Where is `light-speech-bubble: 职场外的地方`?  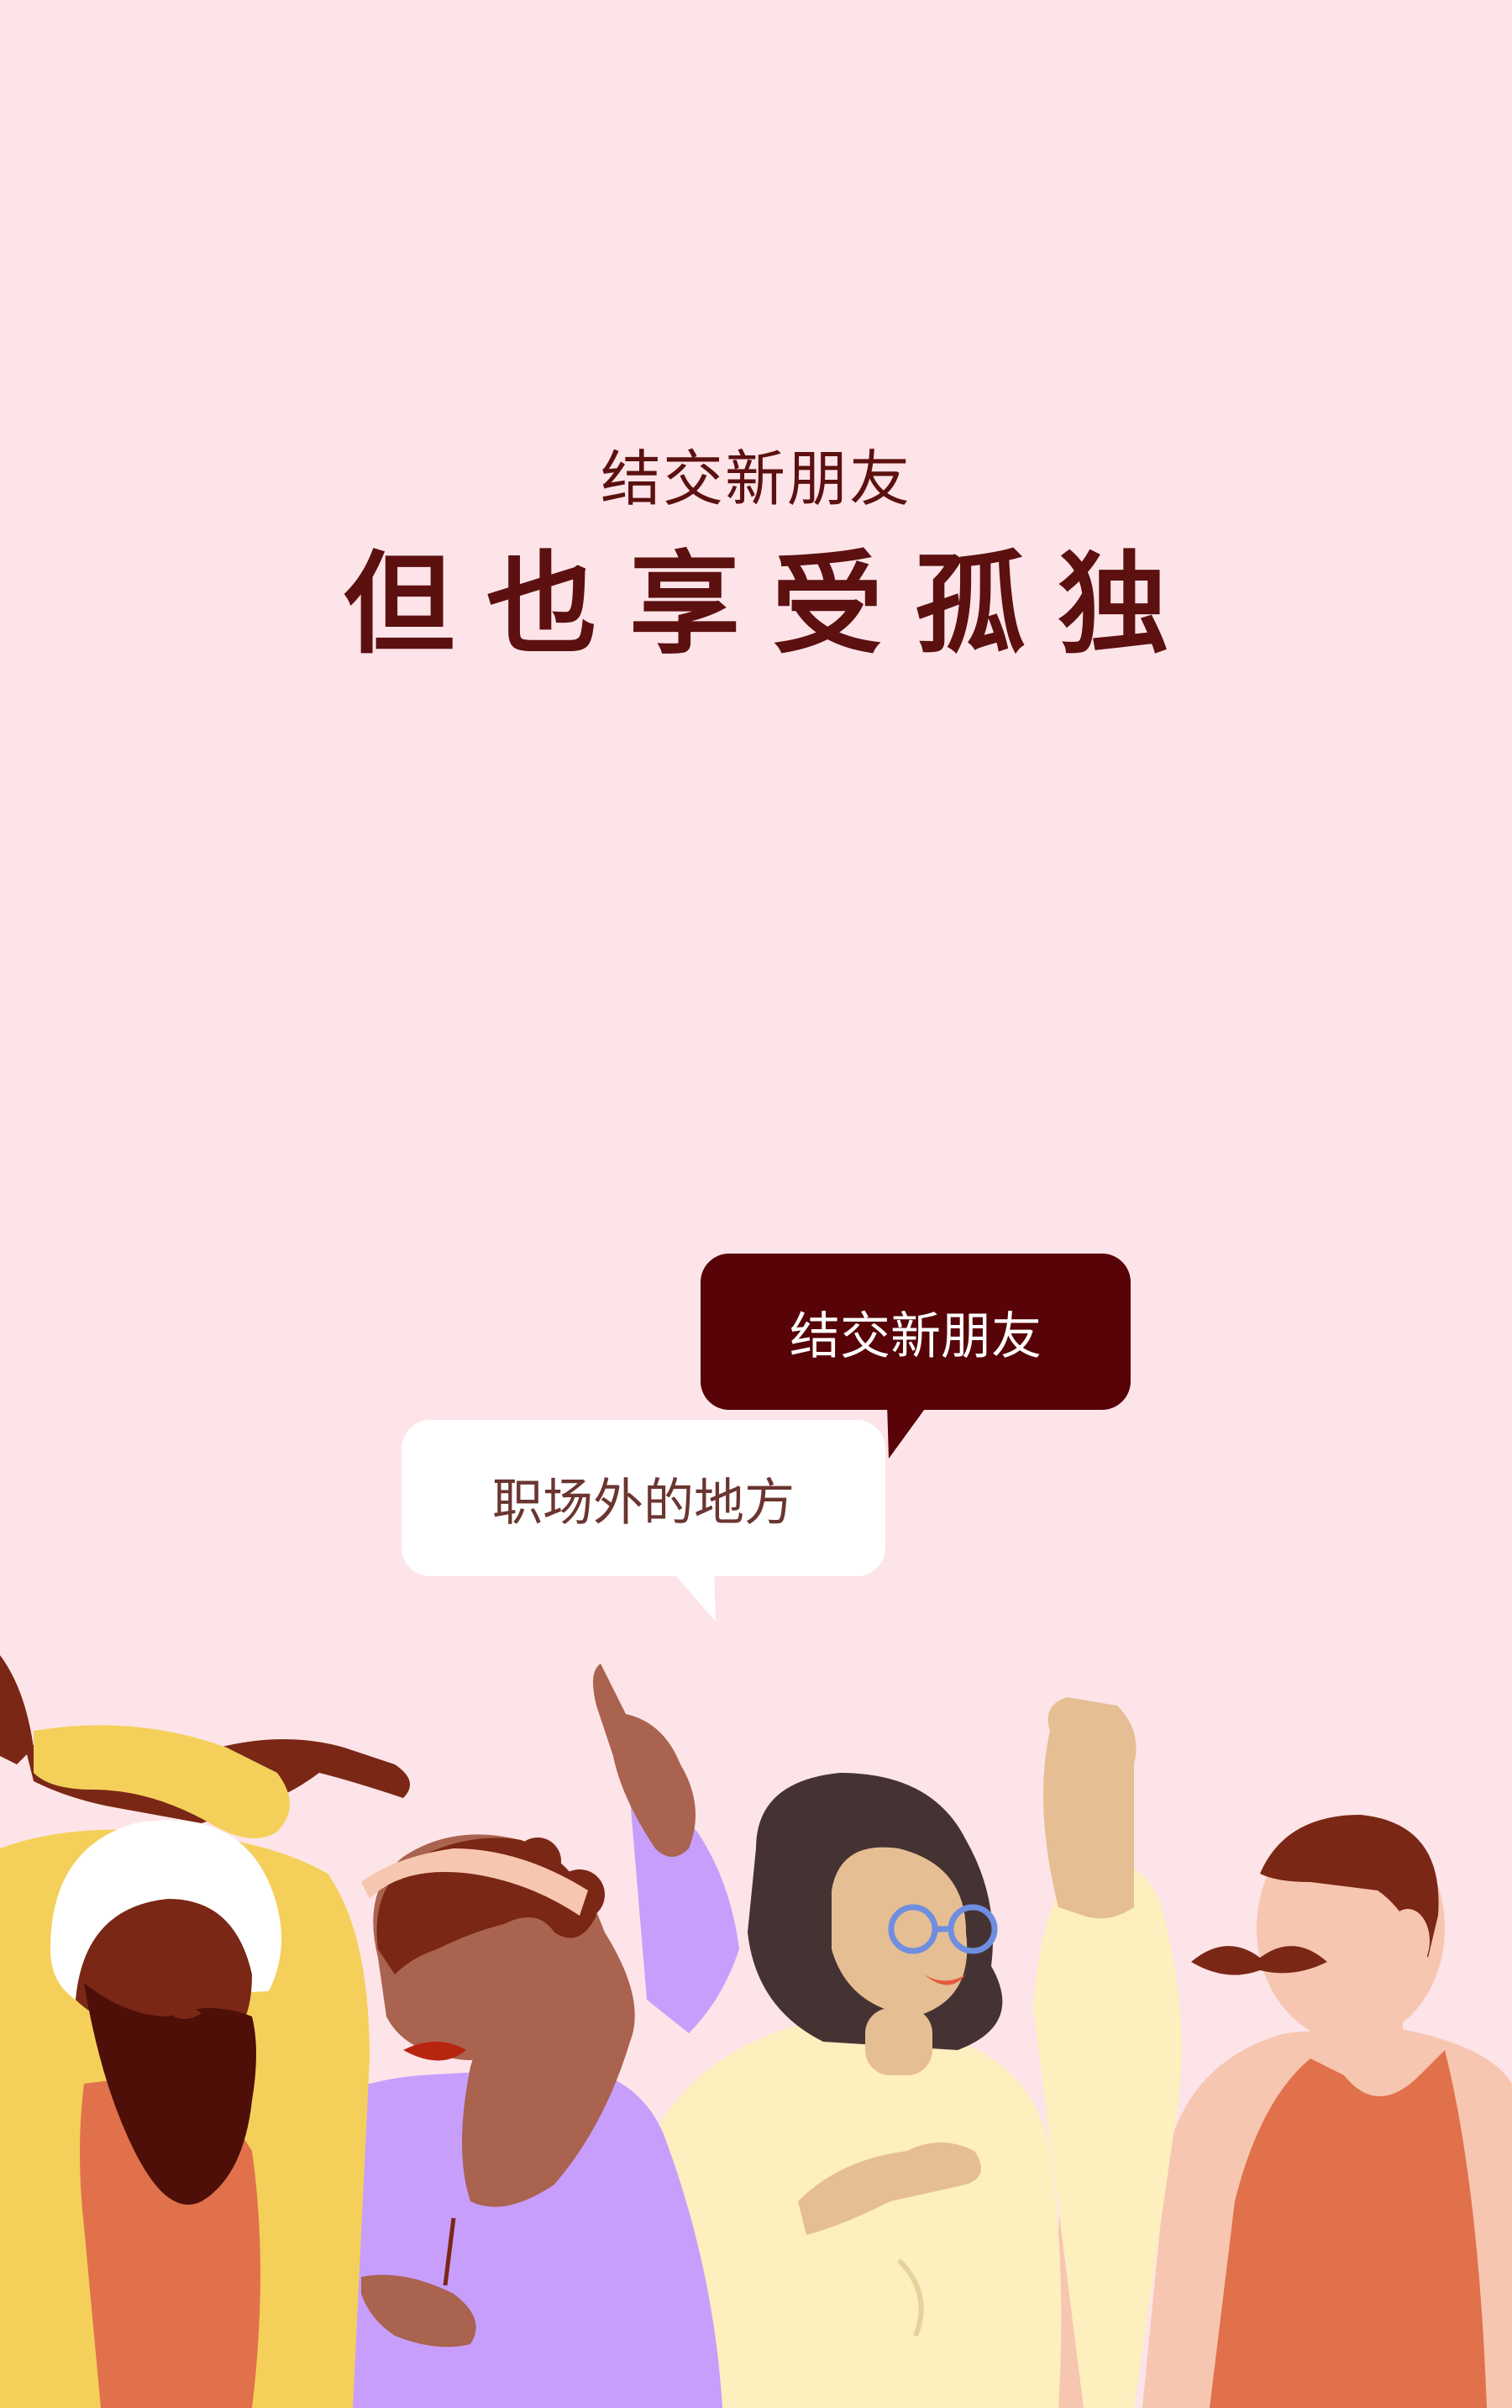
light-speech-bubble: 职场外的地方 is located at coordinates (643, 1498).